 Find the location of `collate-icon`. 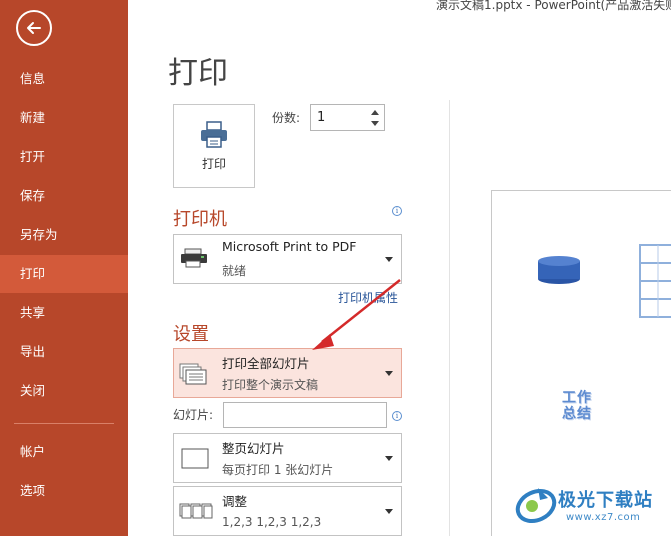

collate-icon is located at coordinates (196, 513).